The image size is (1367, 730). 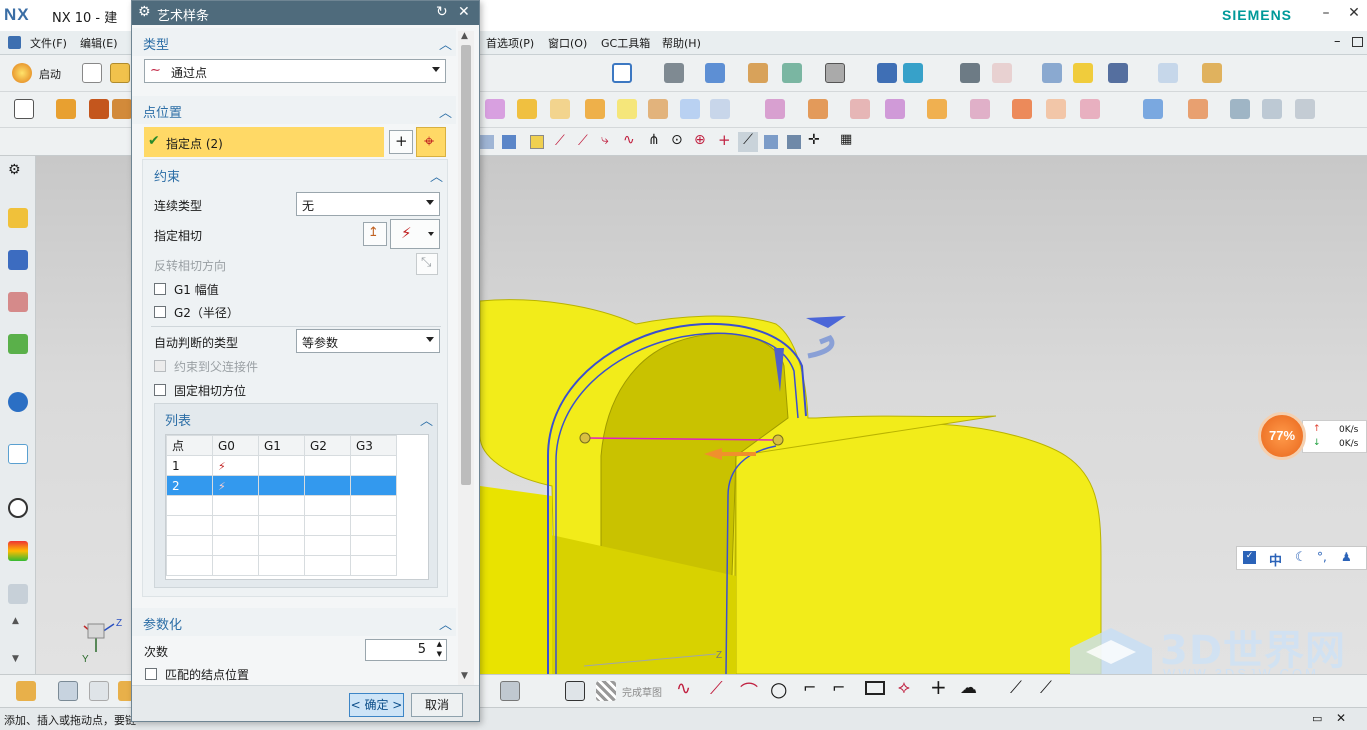 I want to click on minimize-doc-icon: –, so click(x=1337, y=41).